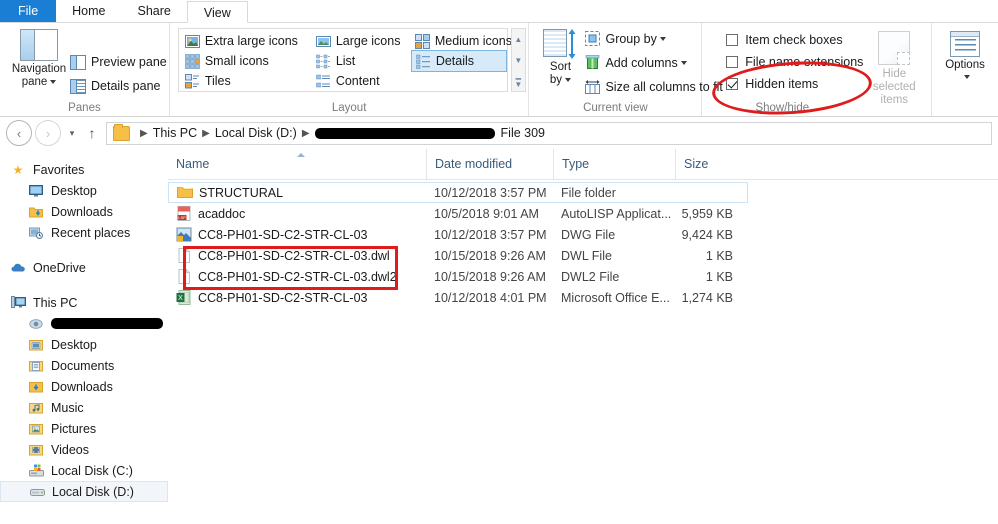 This screenshot has height=524, width=998. What do you see at coordinates (360, 41) in the screenshot?
I see `layout-large-icons: Large icons` at bounding box center [360, 41].